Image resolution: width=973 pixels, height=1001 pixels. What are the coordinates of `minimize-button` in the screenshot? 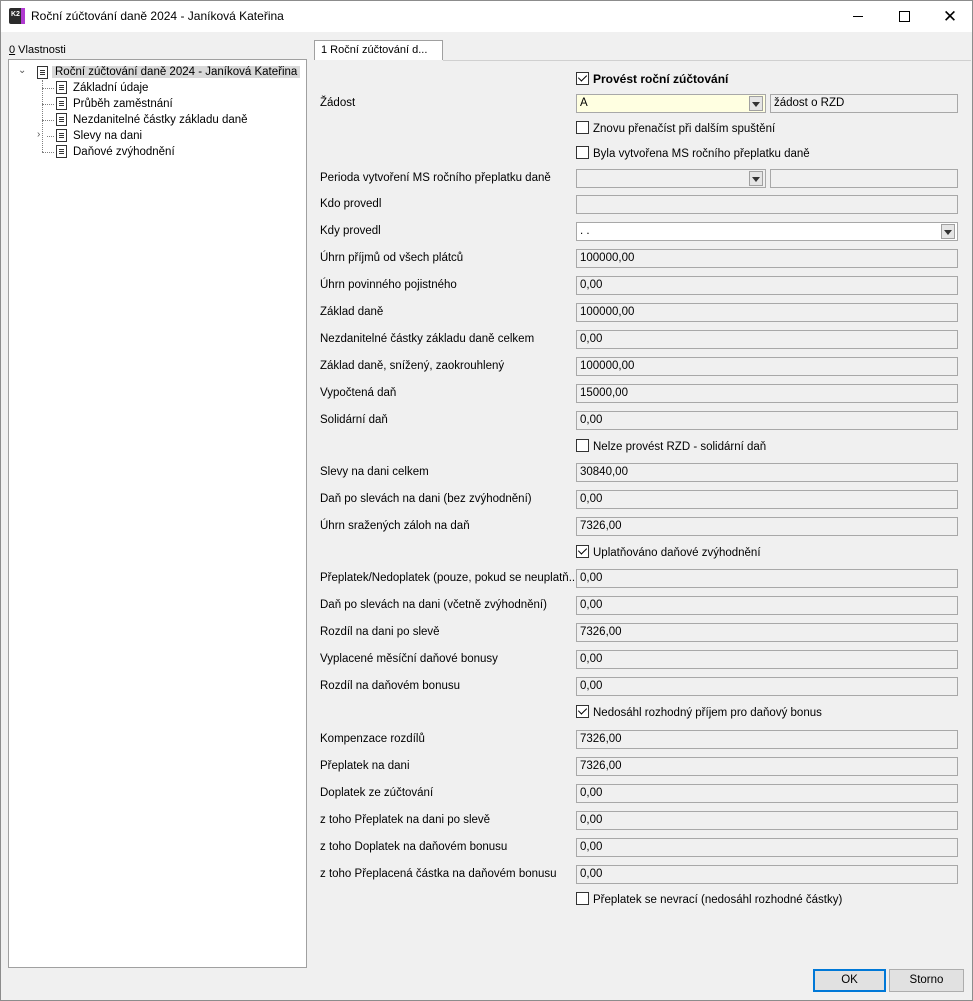 It's located at (858, 16).